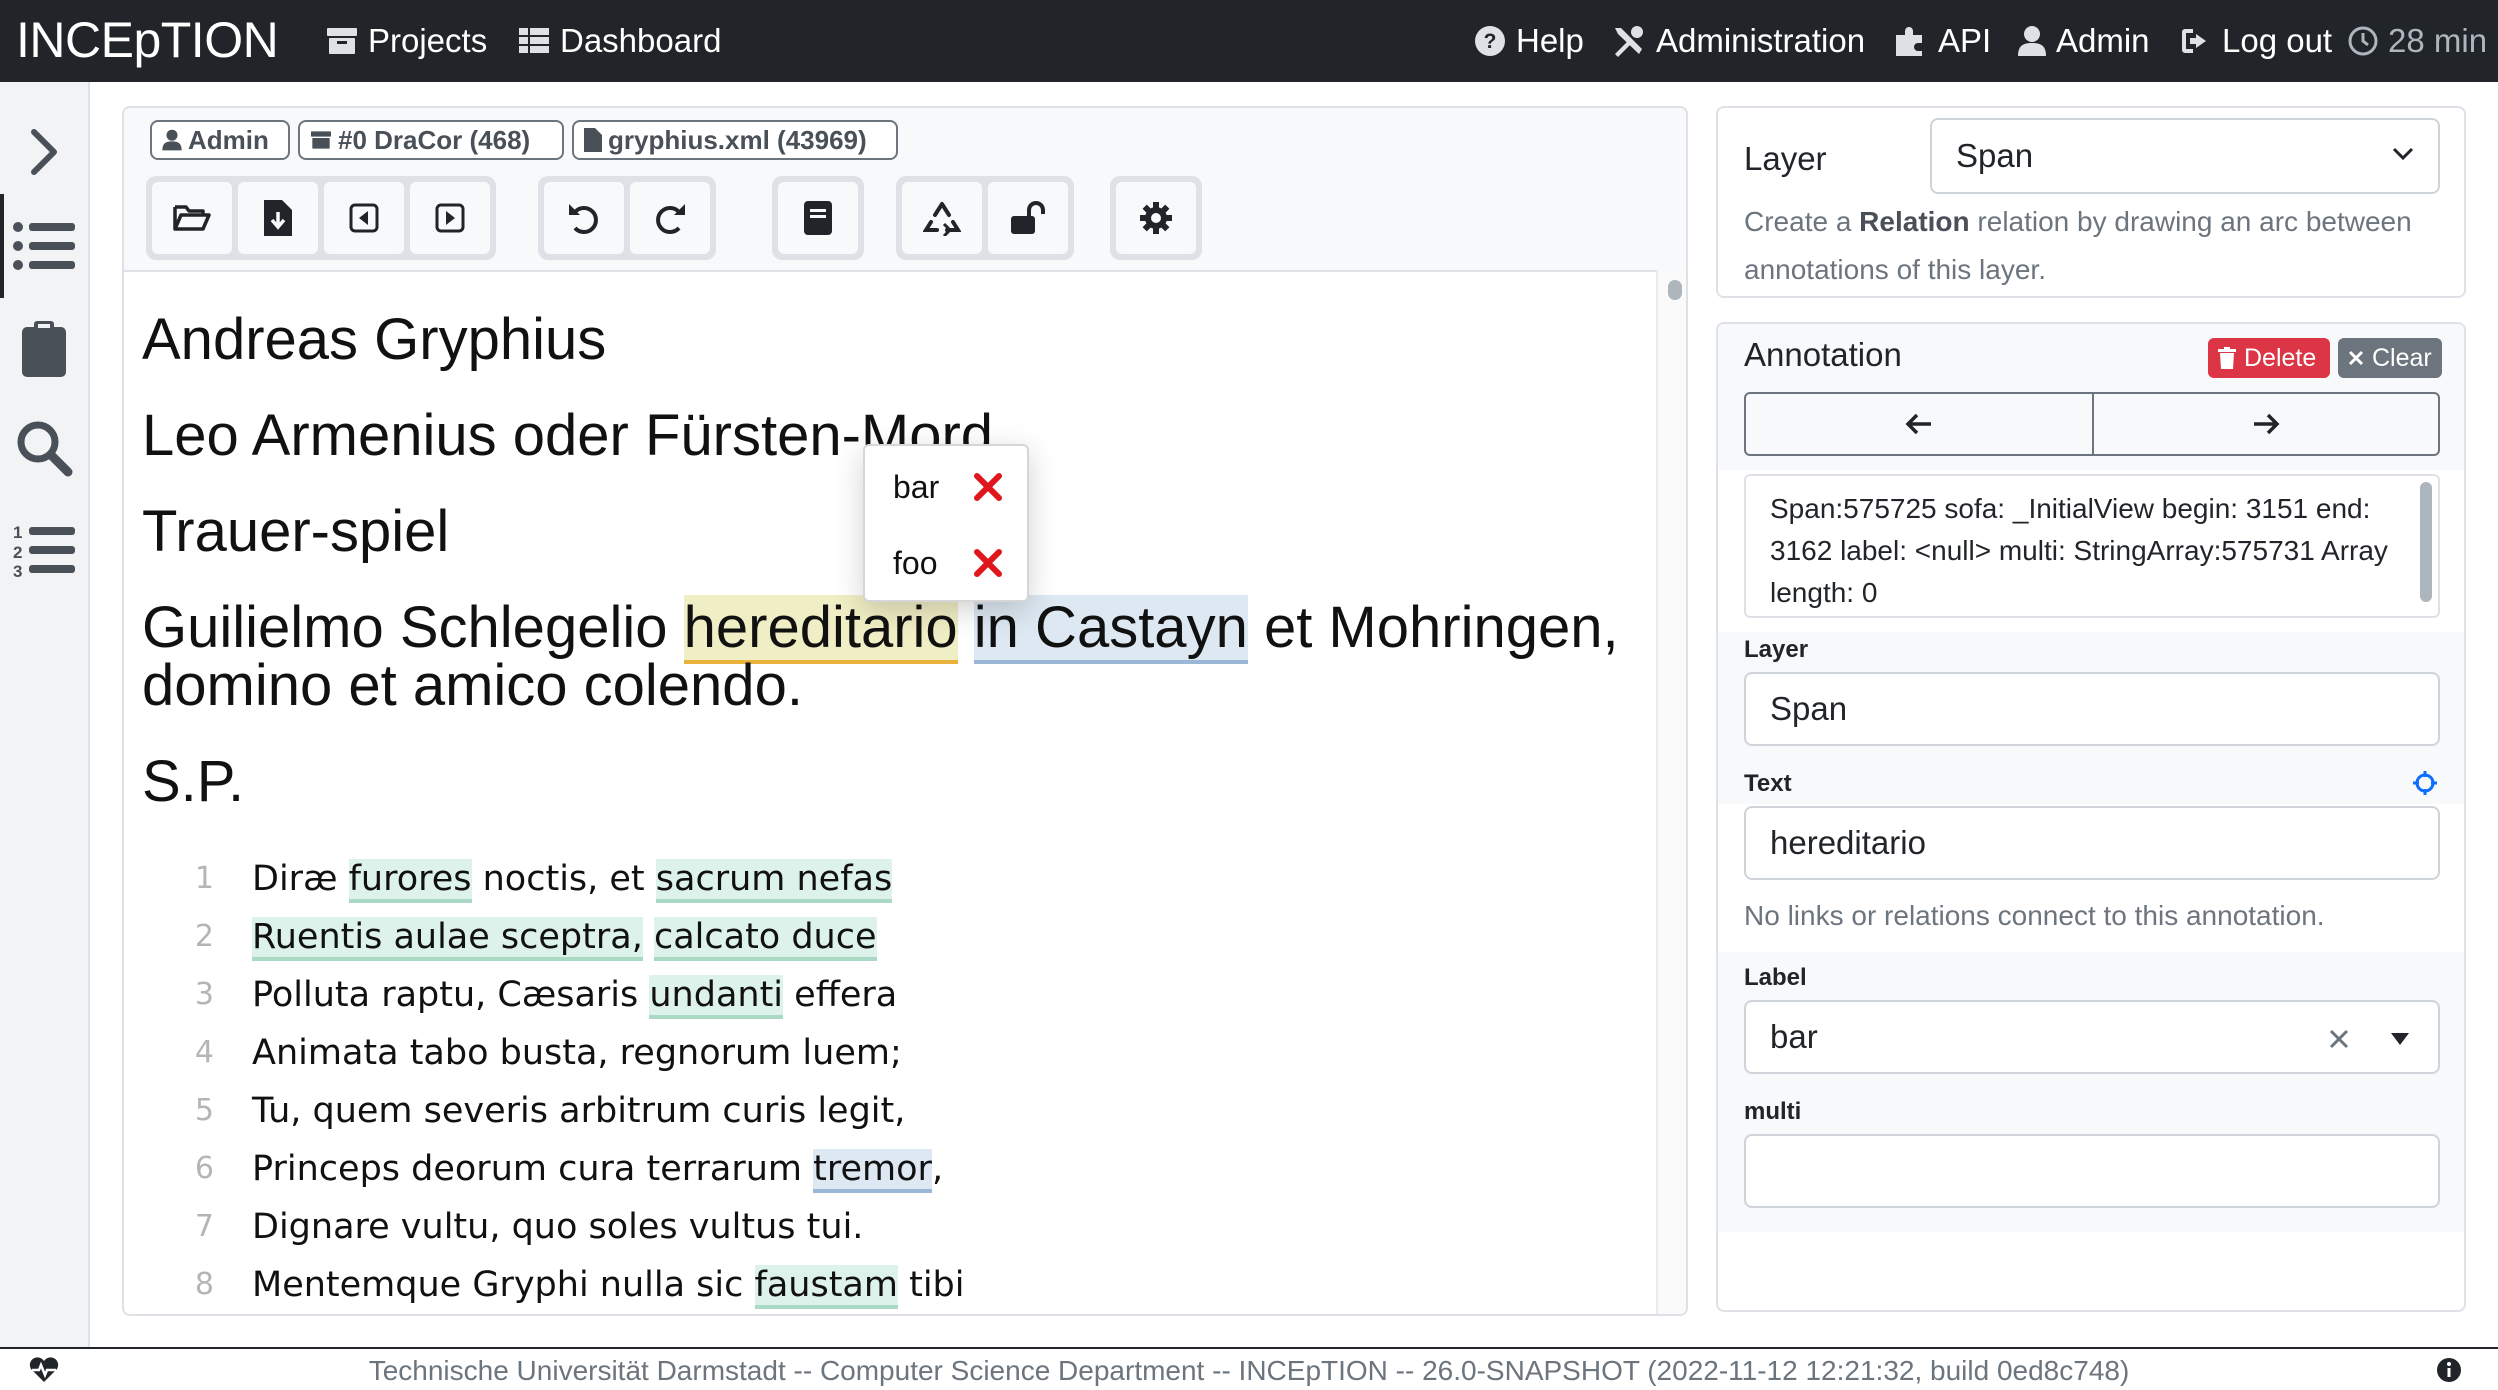 The image size is (2498, 1390). Describe the element at coordinates (2269, 358) in the screenshot. I see `delete-button: Delete` at that location.